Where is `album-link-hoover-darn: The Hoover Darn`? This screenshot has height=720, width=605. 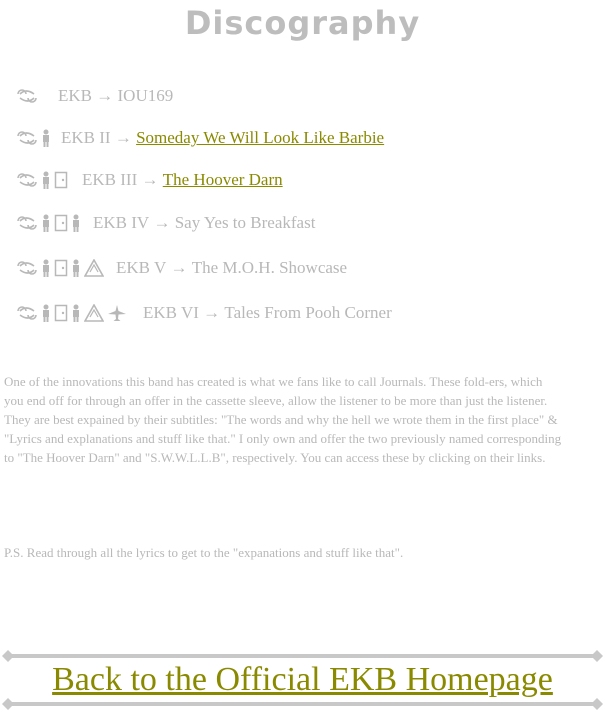 album-link-hoover-darn: The Hoover Darn is located at coordinates (223, 180).